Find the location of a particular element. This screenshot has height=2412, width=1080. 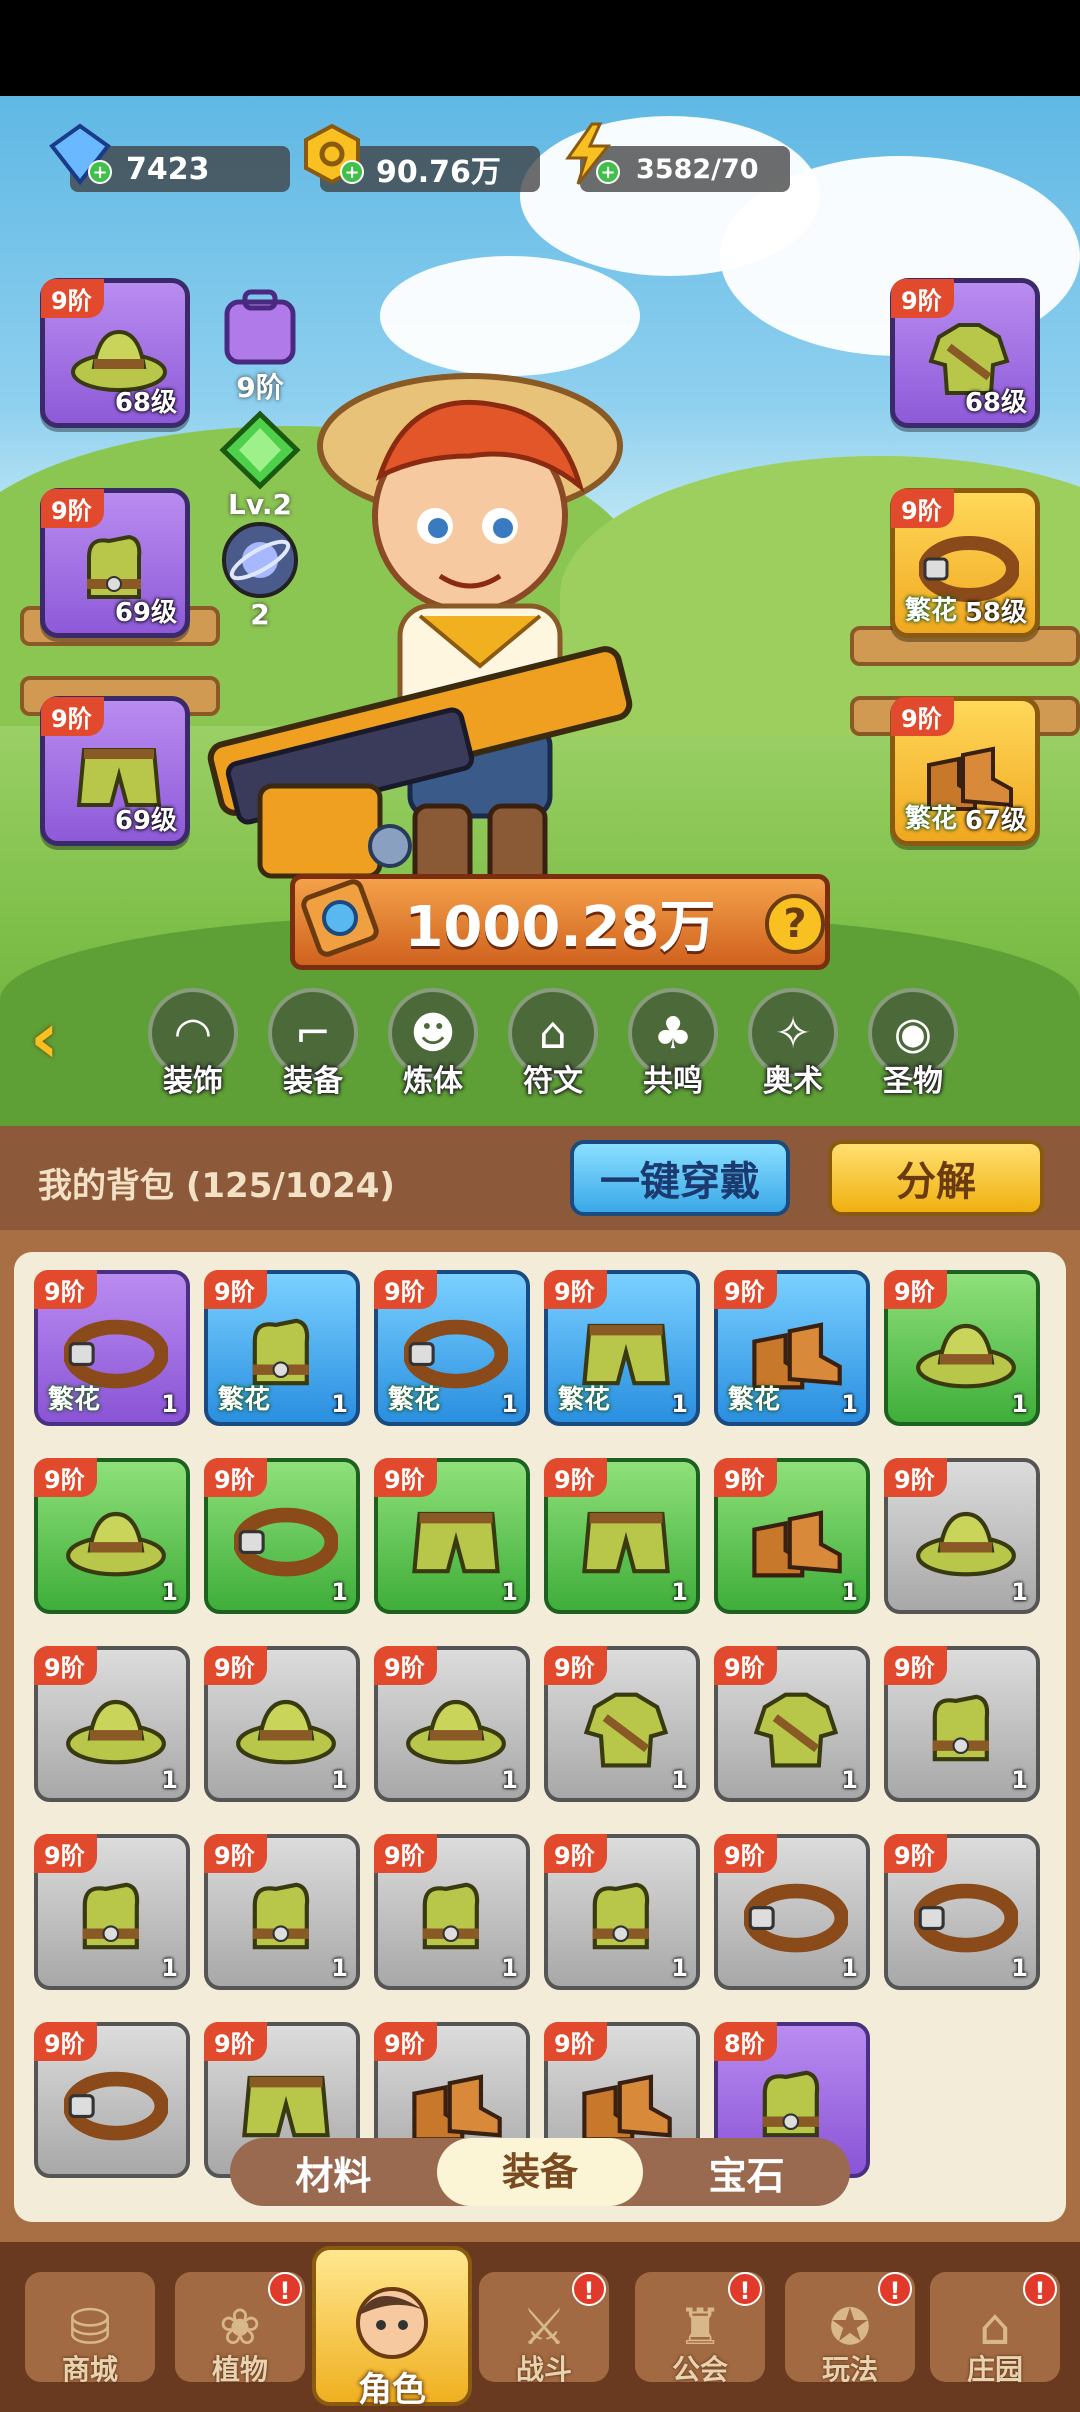

notification-badge: ! is located at coordinates (285, 2289).